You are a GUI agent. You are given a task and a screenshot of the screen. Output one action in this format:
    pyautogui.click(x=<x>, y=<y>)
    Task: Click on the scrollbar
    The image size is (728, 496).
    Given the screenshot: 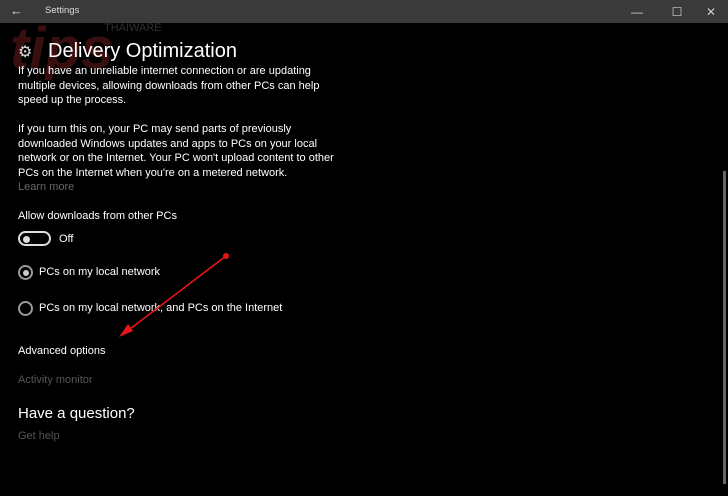 What is the action you would take?
    pyautogui.click(x=724, y=327)
    